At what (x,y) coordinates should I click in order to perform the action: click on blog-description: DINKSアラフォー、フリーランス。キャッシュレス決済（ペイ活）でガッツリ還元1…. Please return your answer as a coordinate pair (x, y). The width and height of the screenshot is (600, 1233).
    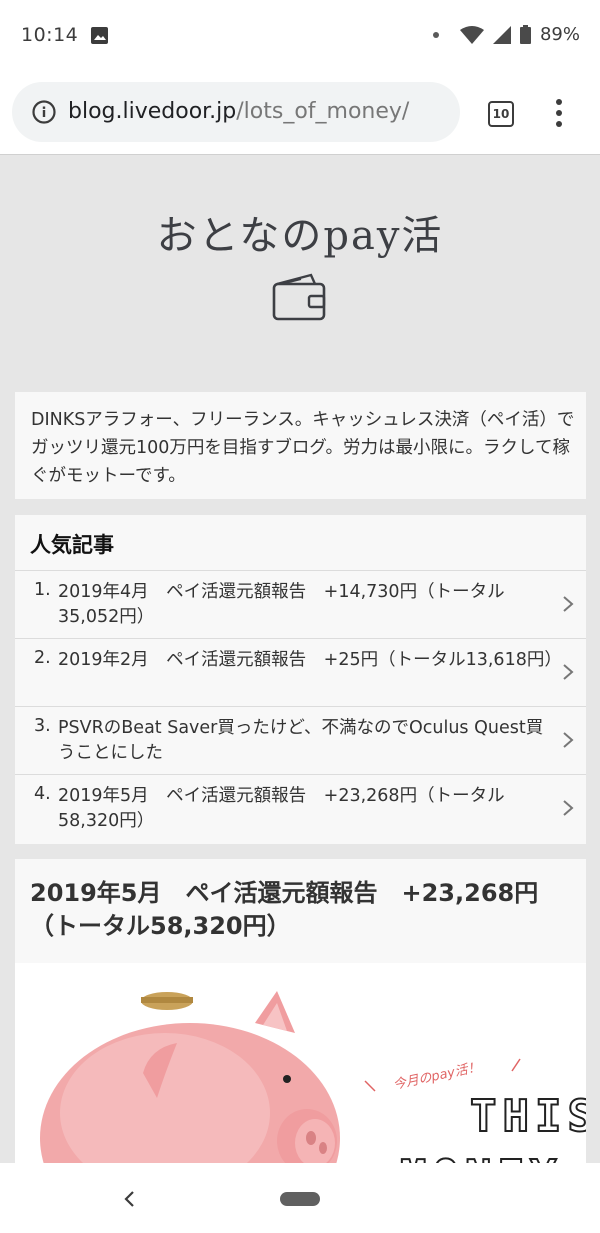
    Looking at the image, I should click on (303, 448).